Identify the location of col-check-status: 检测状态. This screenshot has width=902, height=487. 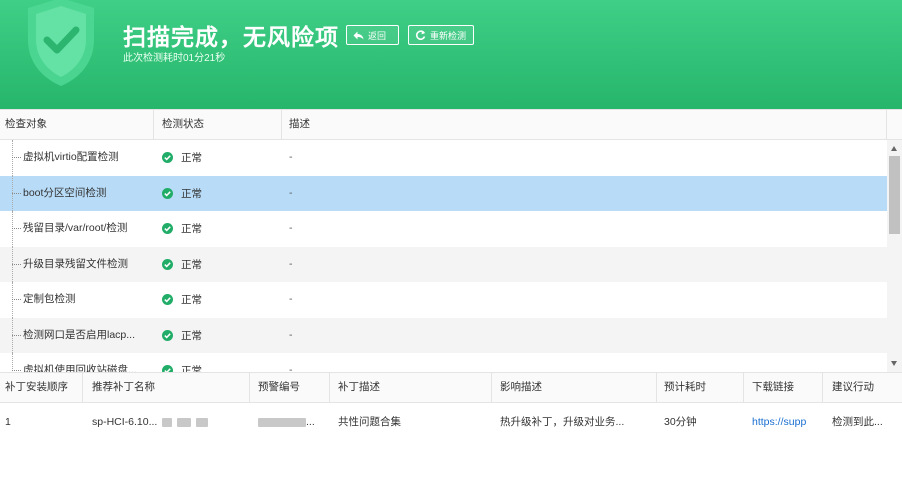
(183, 124).